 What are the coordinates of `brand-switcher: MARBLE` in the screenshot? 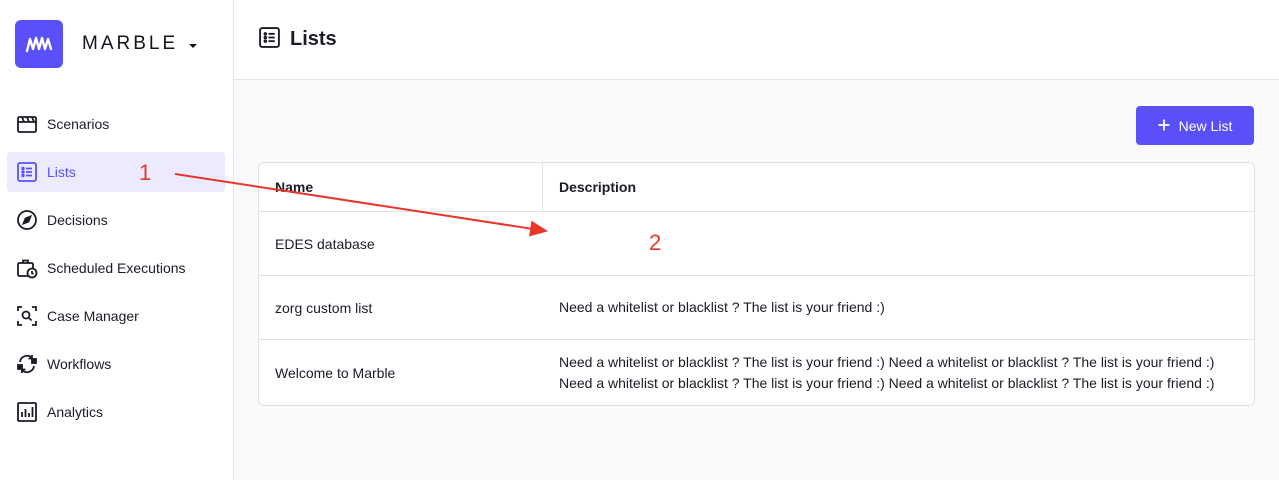 It's located at (106, 44).